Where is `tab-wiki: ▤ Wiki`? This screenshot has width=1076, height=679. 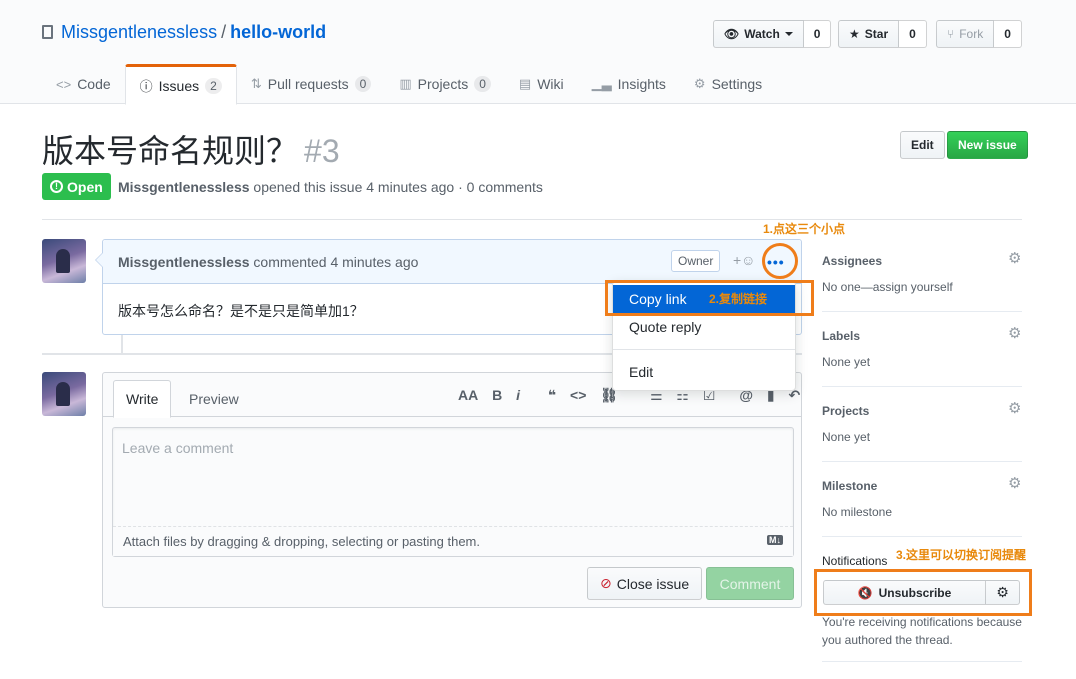 tab-wiki: ▤ Wiki is located at coordinates (541, 84).